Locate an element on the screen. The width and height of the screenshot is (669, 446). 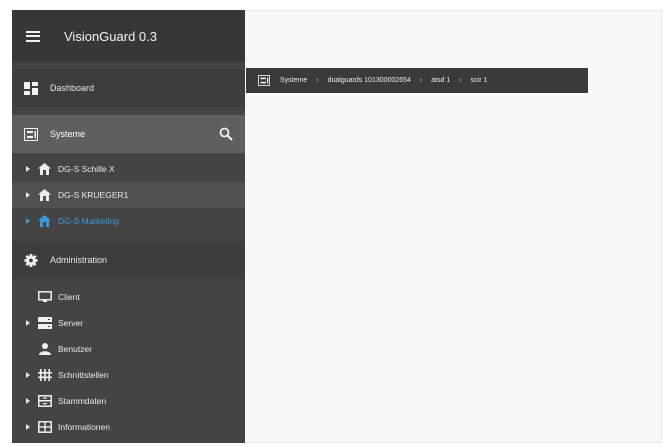
breadcrumb-item: atsd 1 is located at coordinates (440, 80).